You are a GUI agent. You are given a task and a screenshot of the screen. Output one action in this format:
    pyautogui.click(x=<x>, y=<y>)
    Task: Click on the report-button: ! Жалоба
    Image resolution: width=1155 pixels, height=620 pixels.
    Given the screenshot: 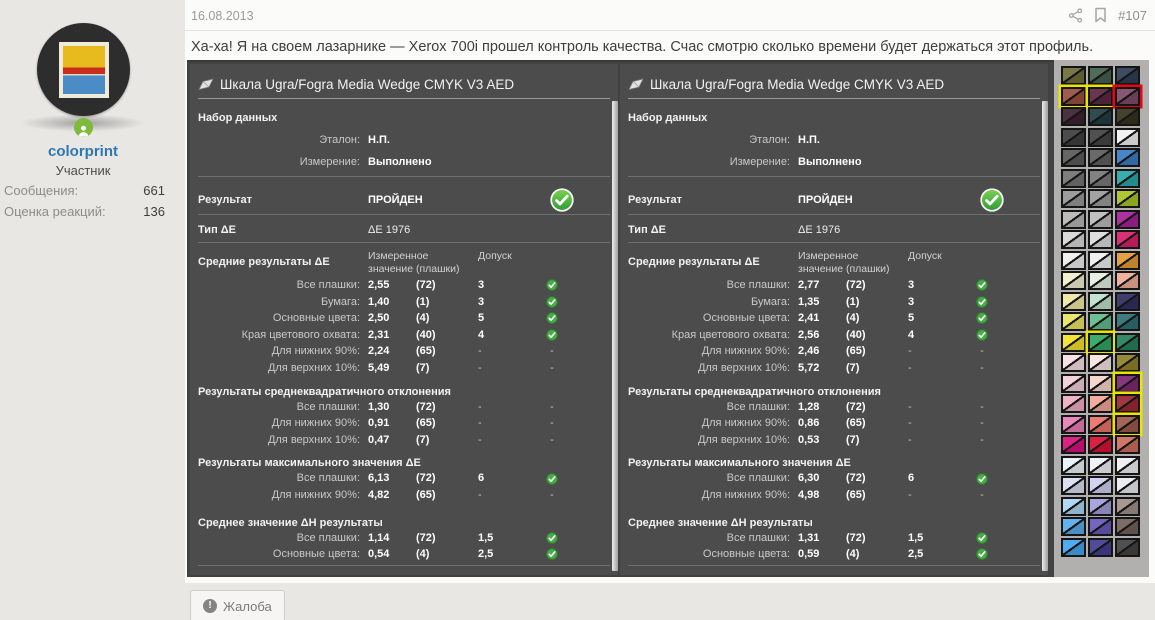 What is the action you would take?
    pyautogui.click(x=237, y=605)
    